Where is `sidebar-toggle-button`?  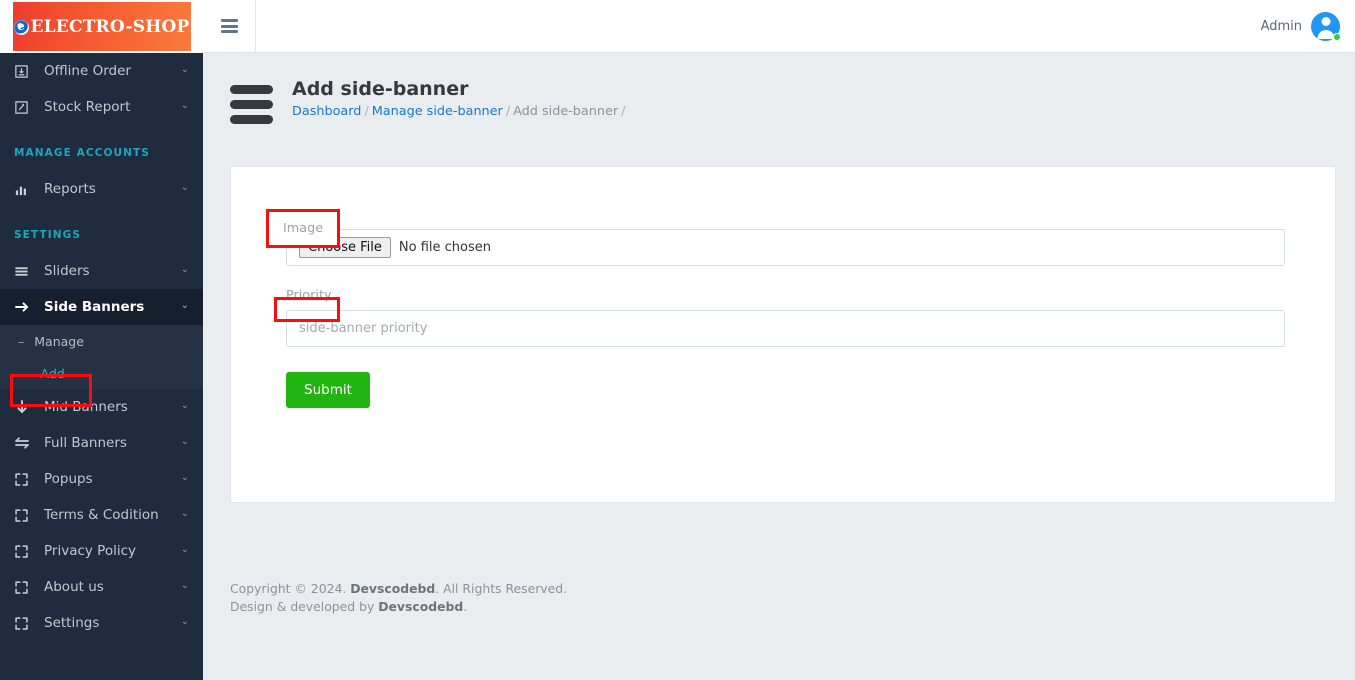 sidebar-toggle-button is located at coordinates (229, 26).